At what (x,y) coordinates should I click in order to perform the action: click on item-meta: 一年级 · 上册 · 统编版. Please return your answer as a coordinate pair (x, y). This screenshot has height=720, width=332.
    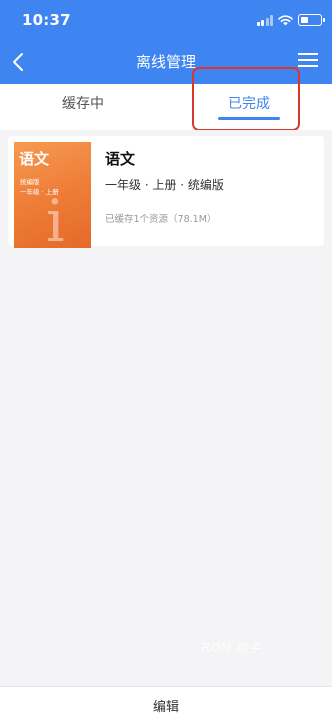
    Looking at the image, I should click on (164, 185).